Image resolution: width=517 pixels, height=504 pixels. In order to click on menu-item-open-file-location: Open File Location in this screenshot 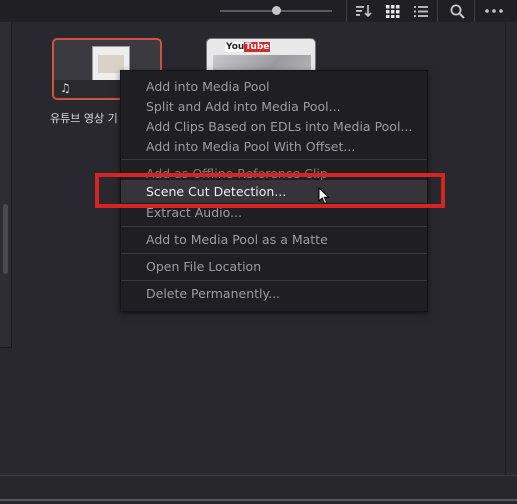, I will do `click(203, 267)`.